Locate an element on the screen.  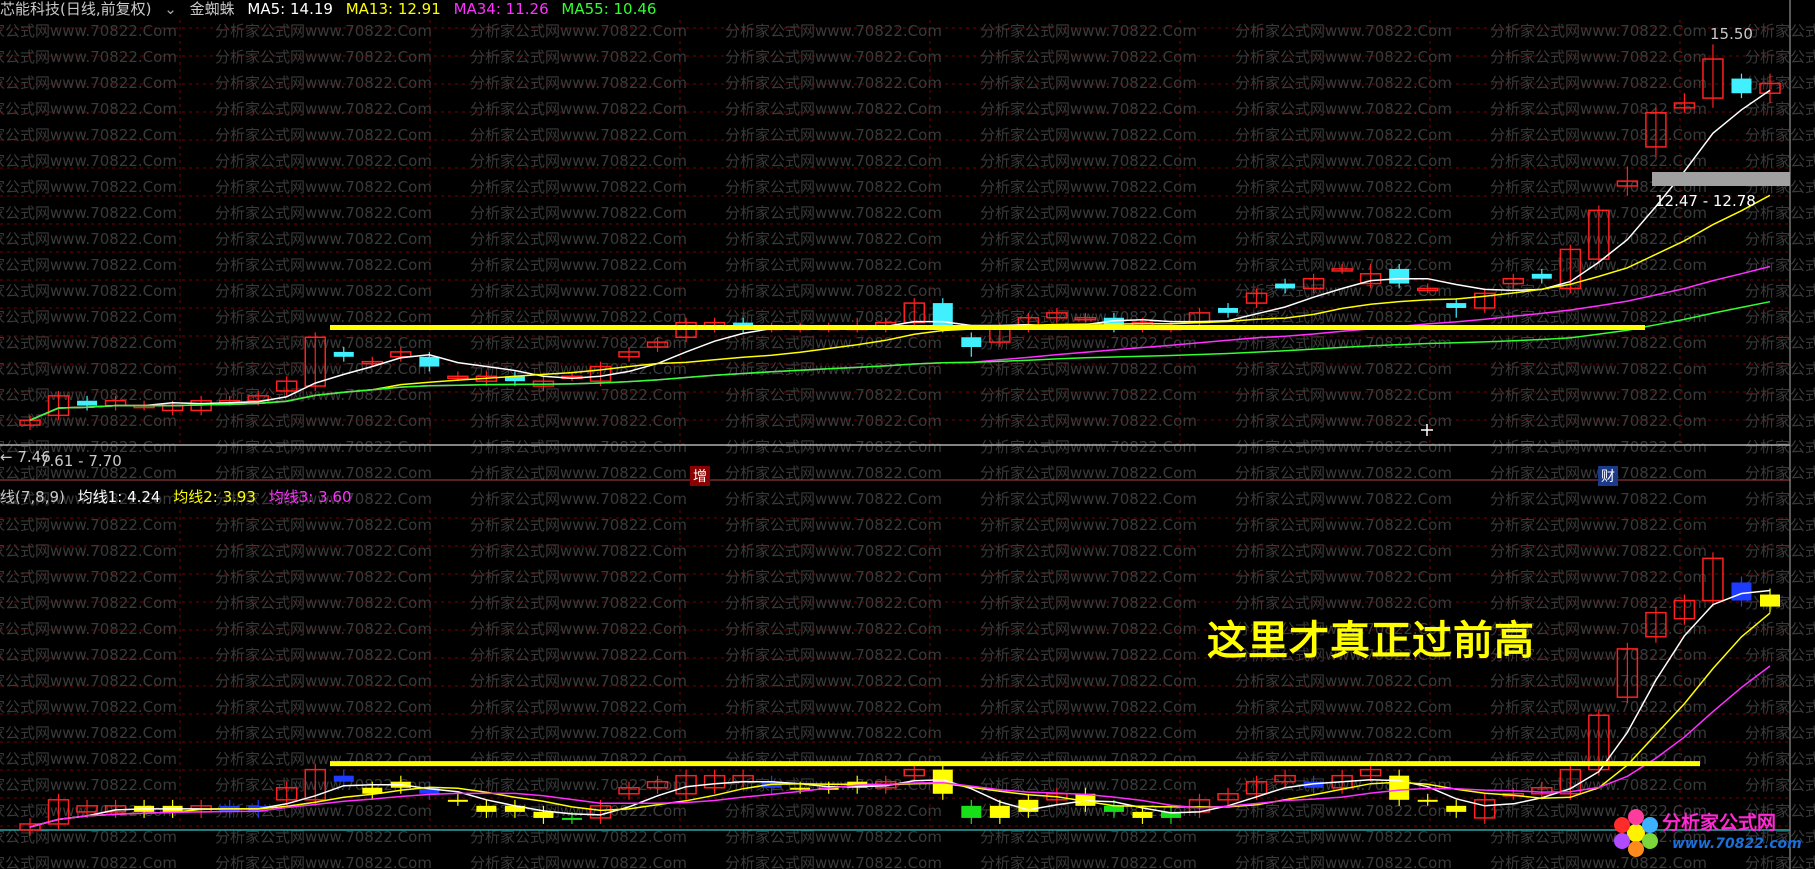
chevron-down-icon: ⌄ is located at coordinates (170, 9).